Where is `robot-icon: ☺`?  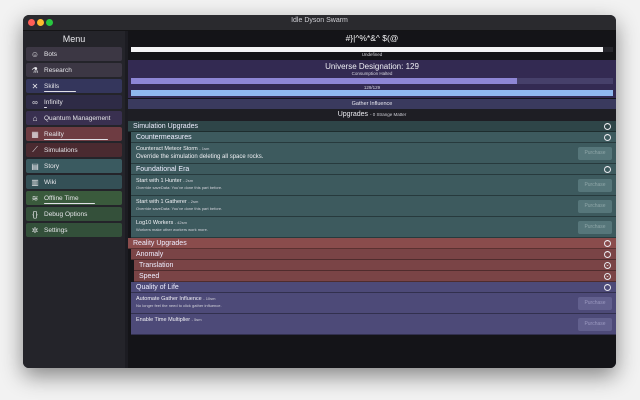 robot-icon: ☺ is located at coordinates (35, 54).